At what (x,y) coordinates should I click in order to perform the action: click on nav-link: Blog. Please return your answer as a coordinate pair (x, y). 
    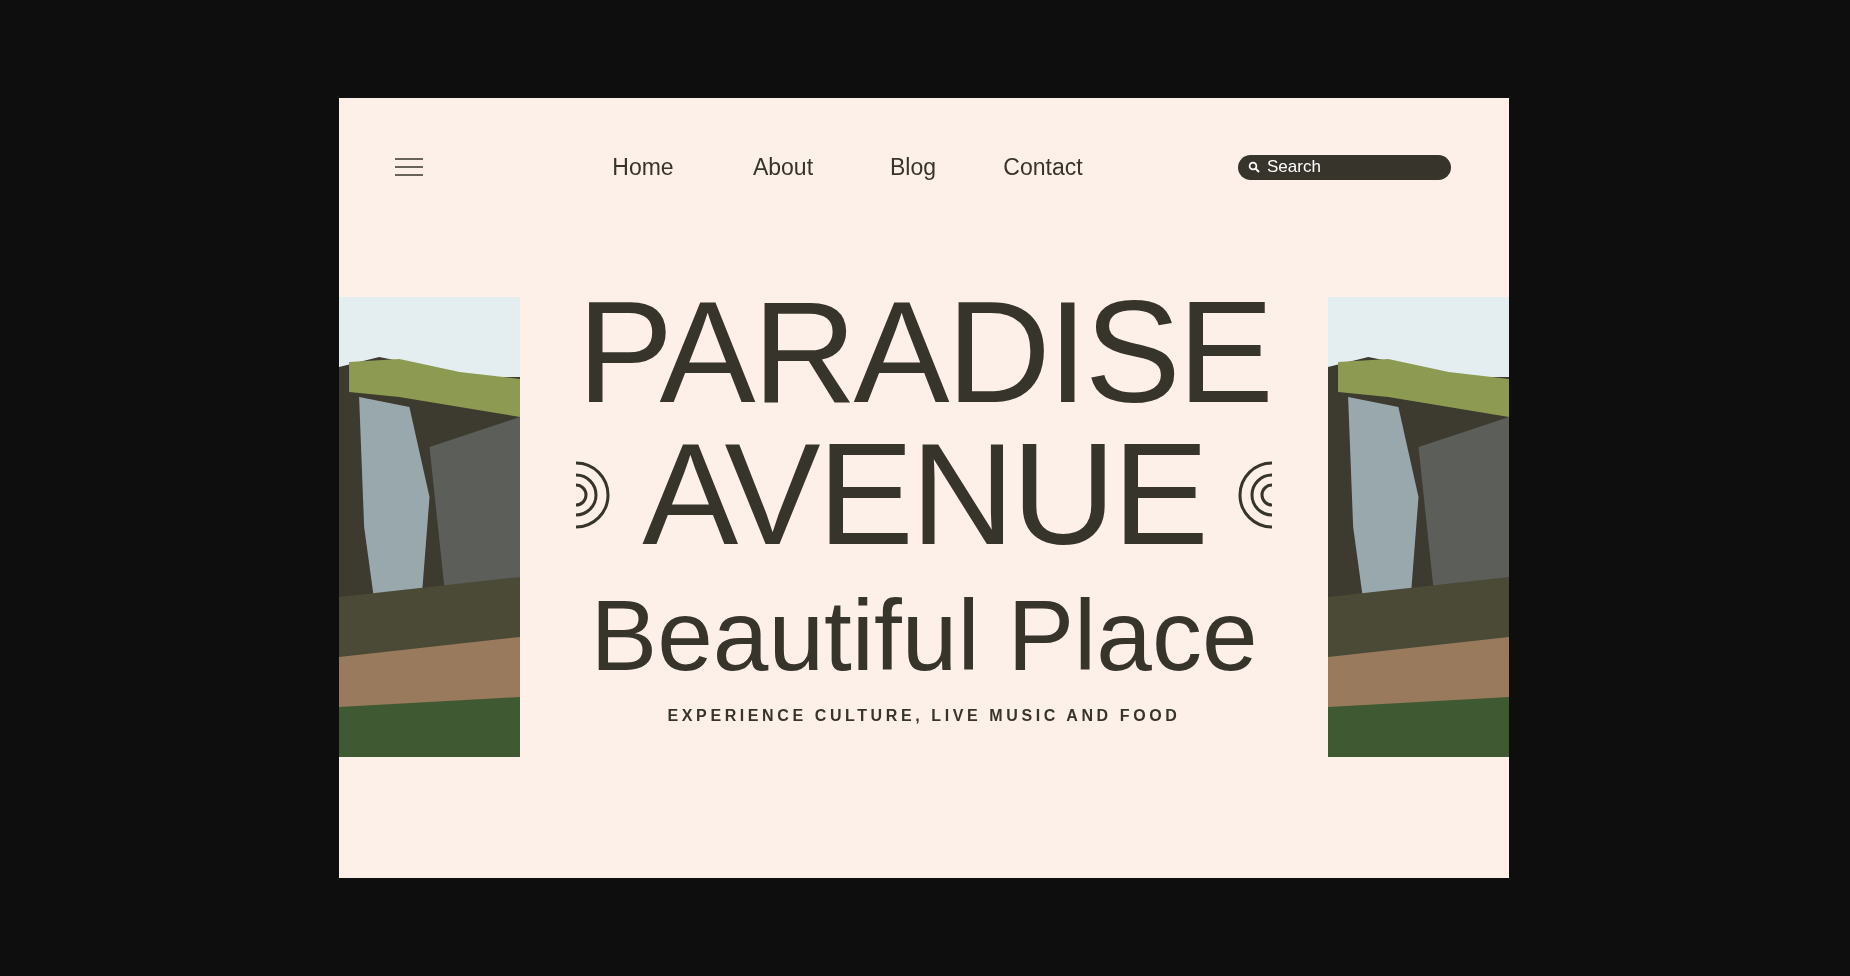
    Looking at the image, I should click on (913, 167).